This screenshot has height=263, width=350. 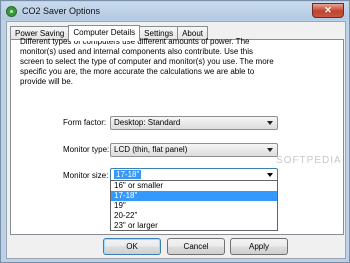 I want to click on monitor-size-option: 20-22", so click(x=194, y=216).